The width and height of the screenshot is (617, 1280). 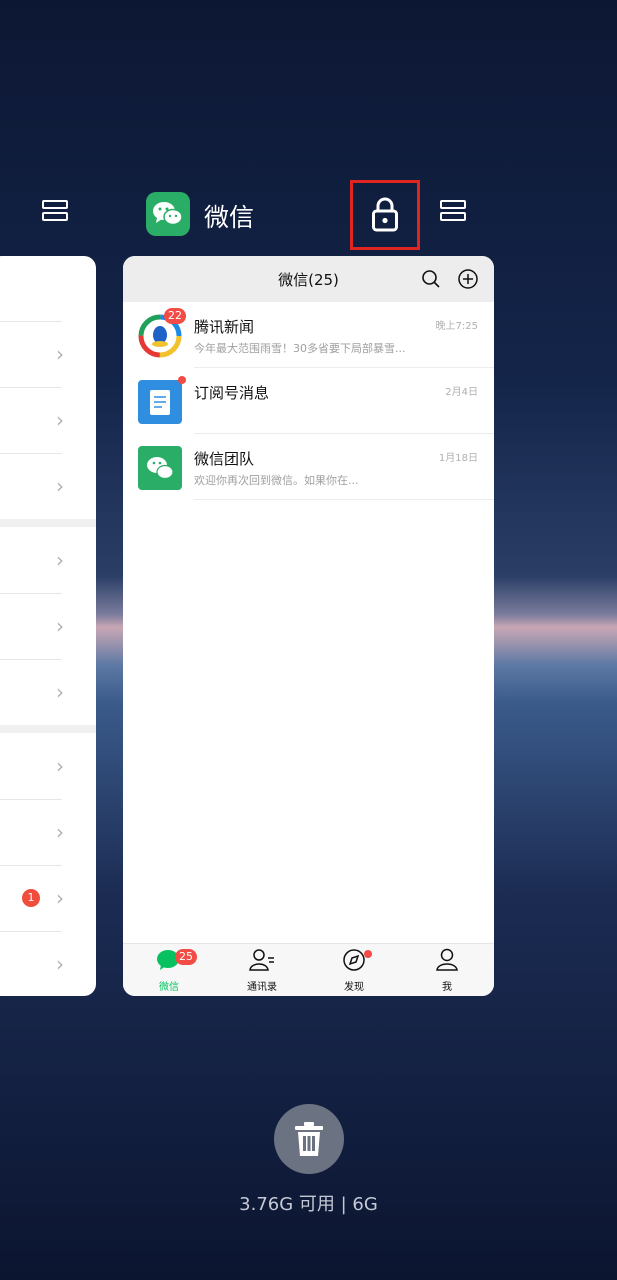 What do you see at coordinates (186, 957) in the screenshot?
I see `unread-badge: 25` at bounding box center [186, 957].